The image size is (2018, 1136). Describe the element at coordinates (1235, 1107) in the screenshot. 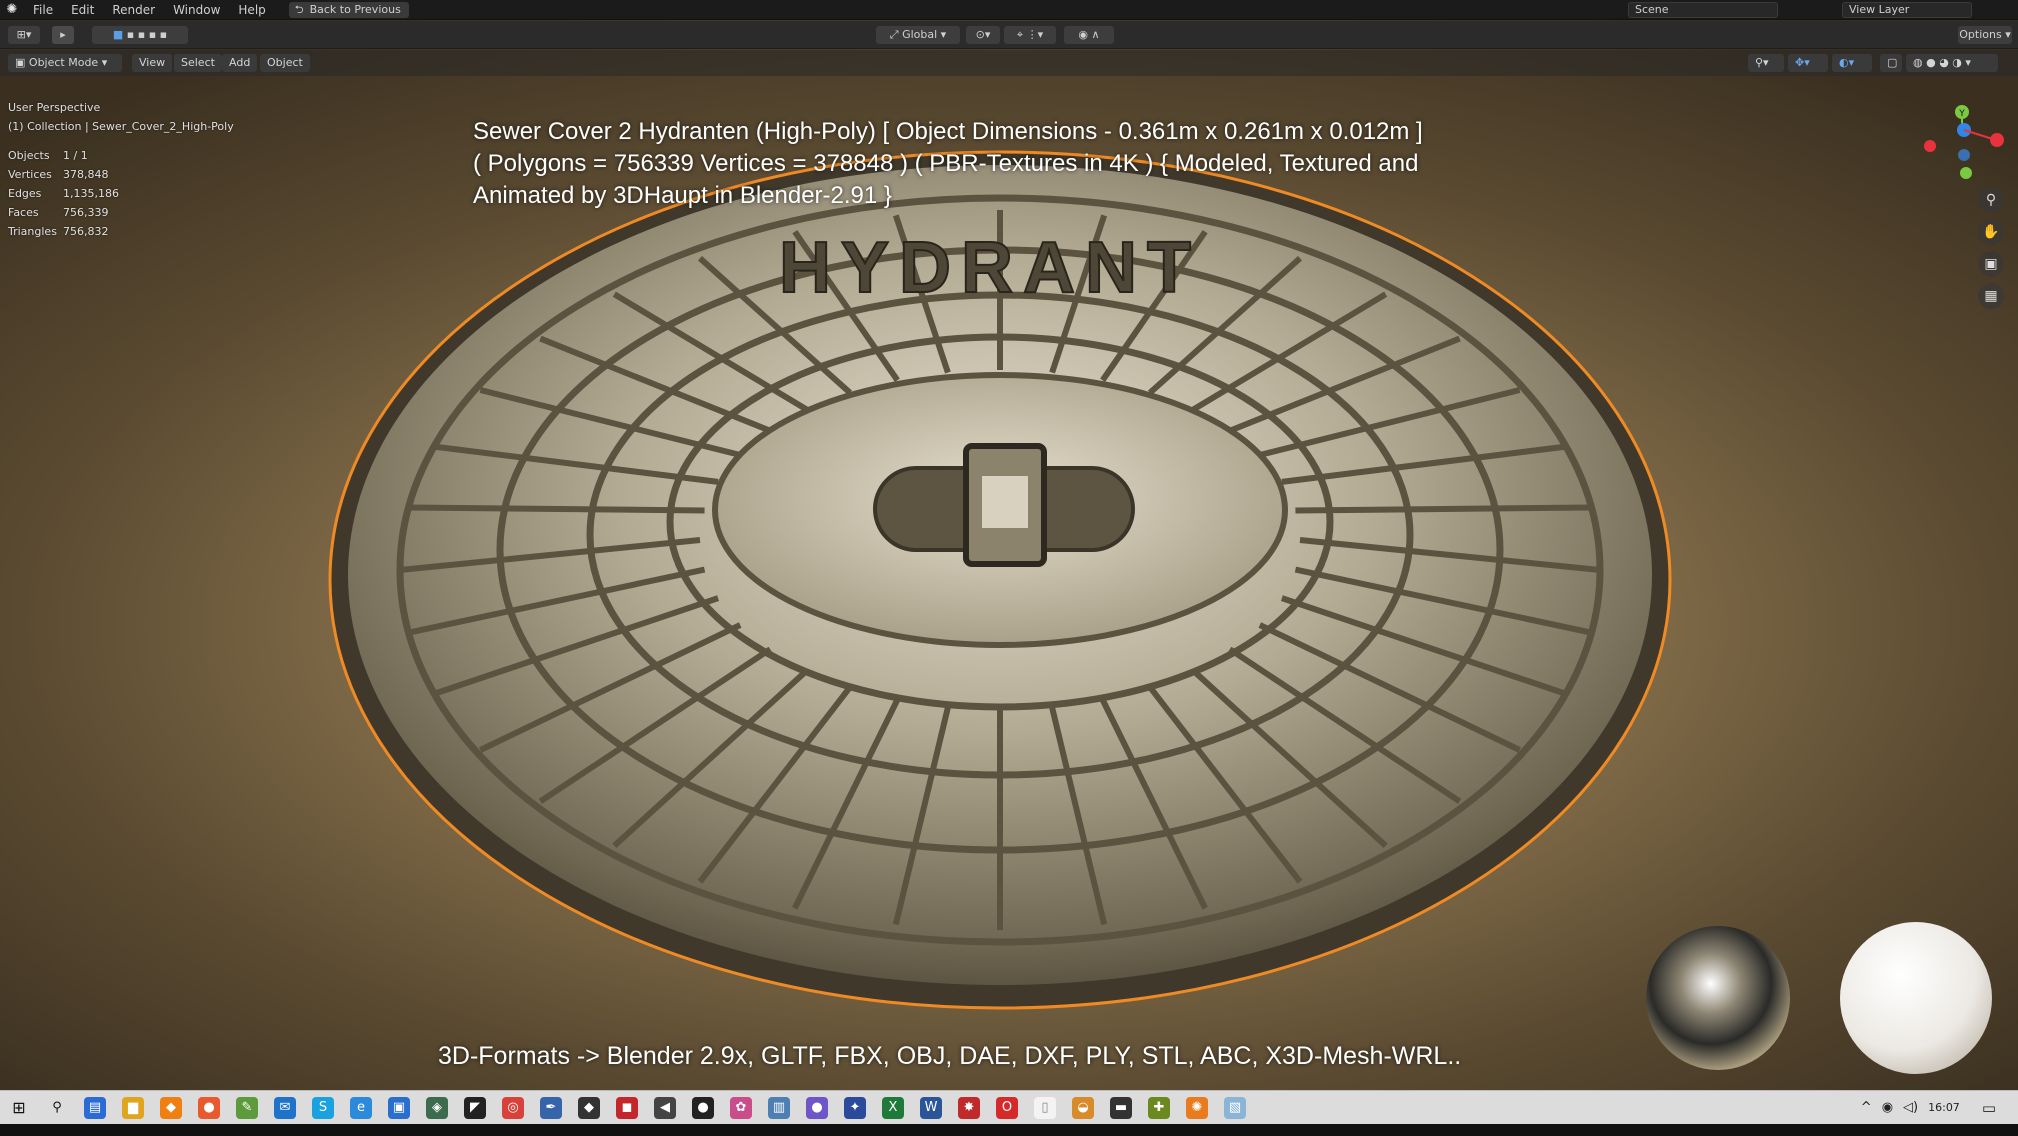

I see `app-icon: ▧` at that location.